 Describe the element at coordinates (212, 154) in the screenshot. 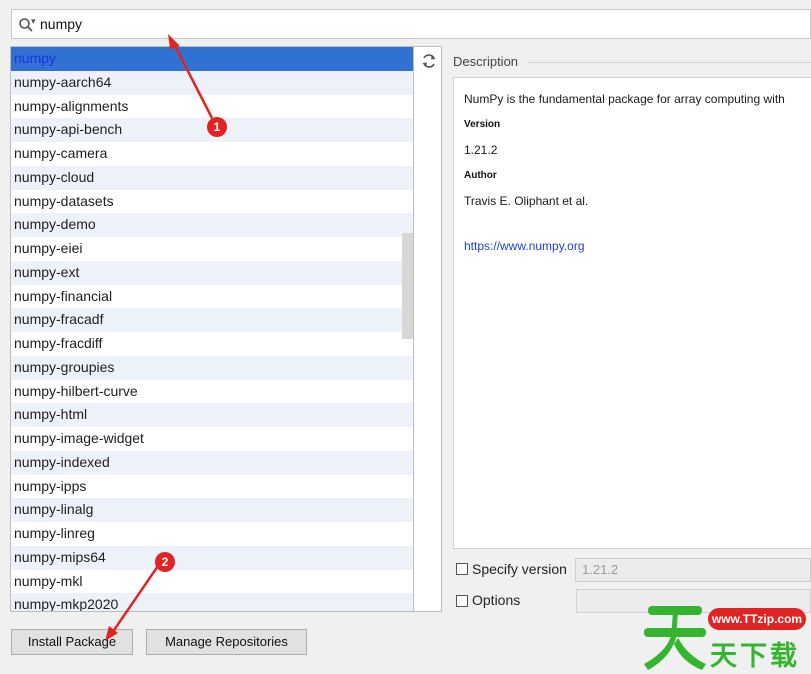

I see `package-row: numpy-camera` at that location.